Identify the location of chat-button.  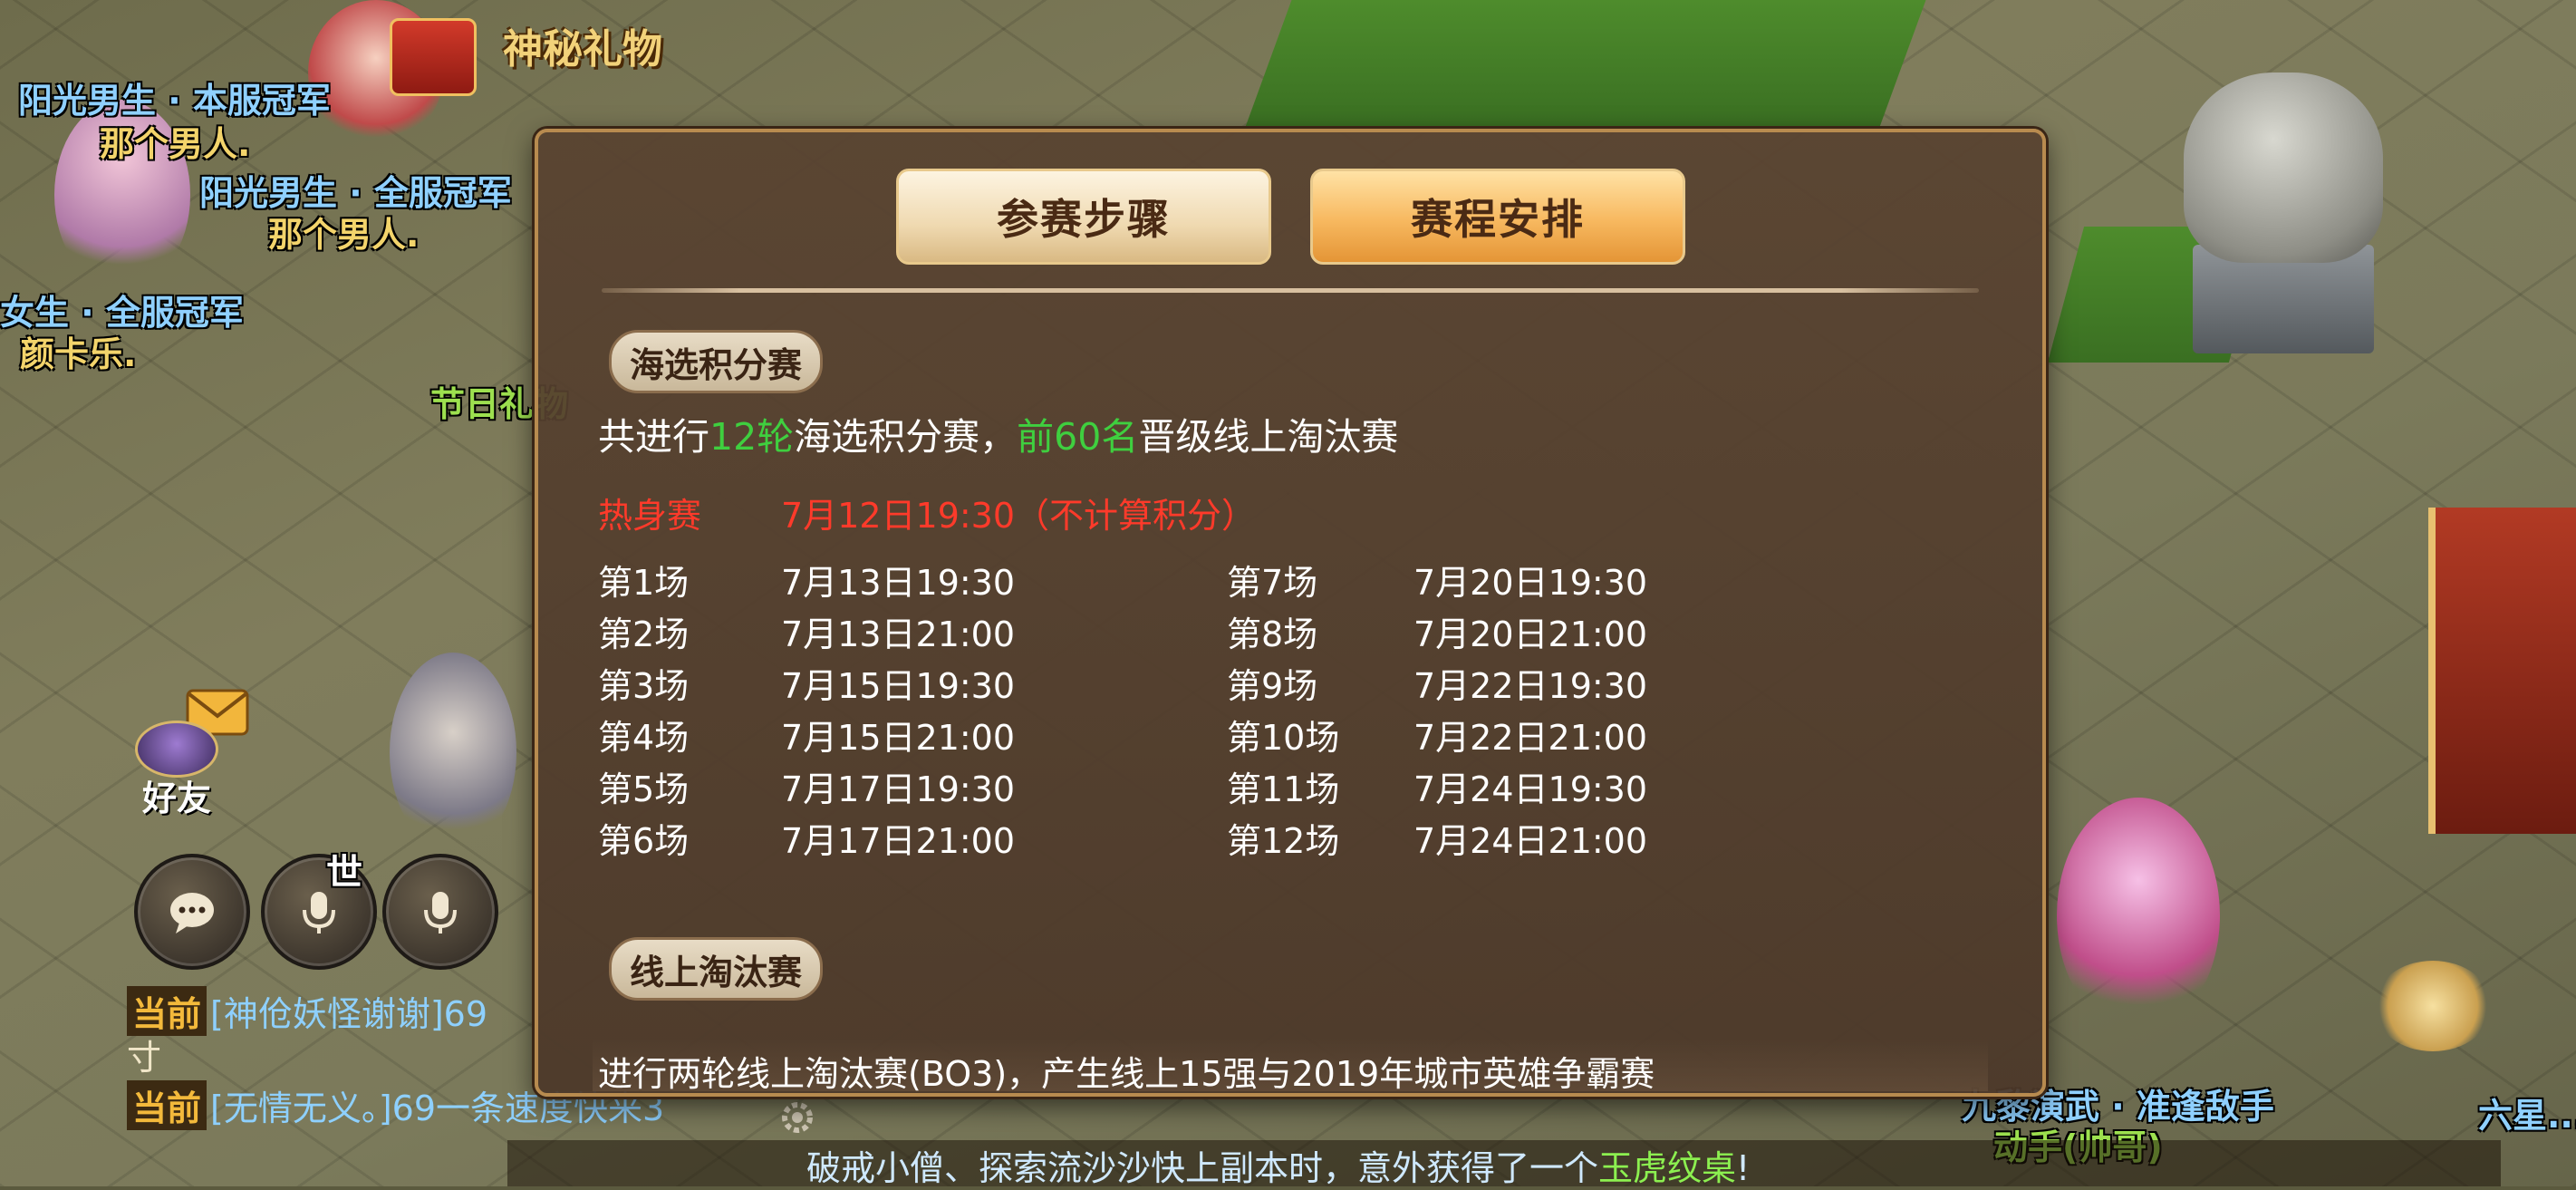
(192, 912).